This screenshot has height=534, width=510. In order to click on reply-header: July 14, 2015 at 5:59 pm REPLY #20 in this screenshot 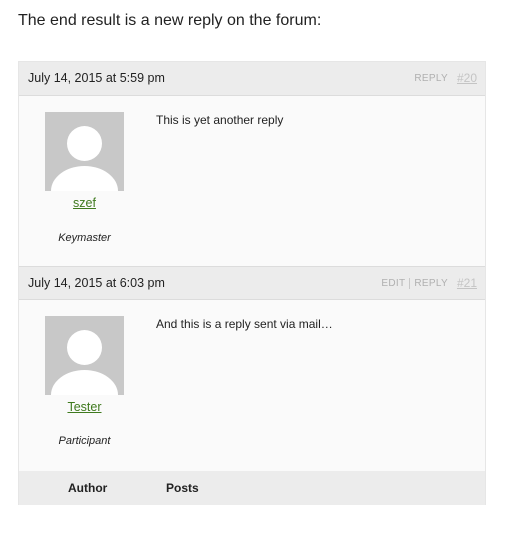, I will do `click(252, 79)`.